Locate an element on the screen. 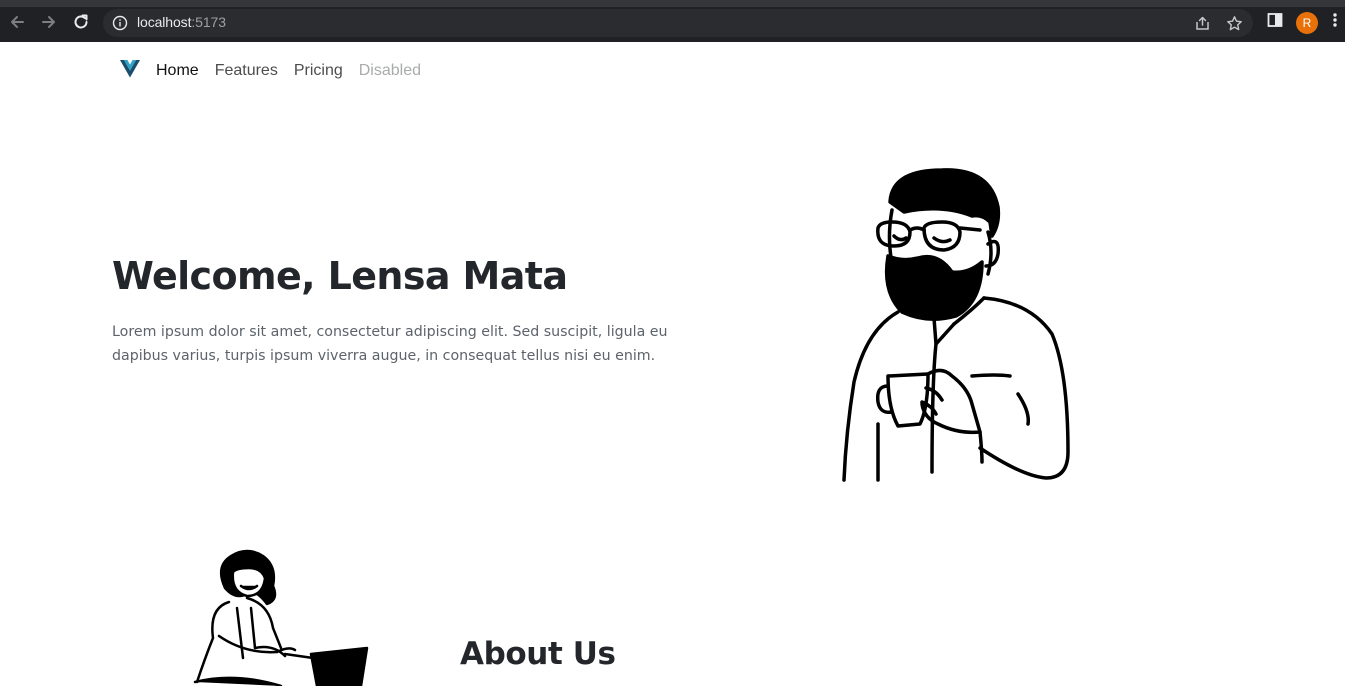  bearded-man-coffee-illustration is located at coordinates (957, 326).